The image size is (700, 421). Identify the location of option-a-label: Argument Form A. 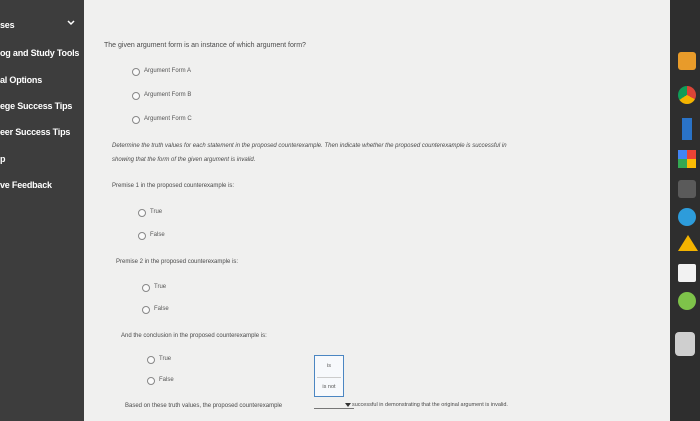
(167, 71).